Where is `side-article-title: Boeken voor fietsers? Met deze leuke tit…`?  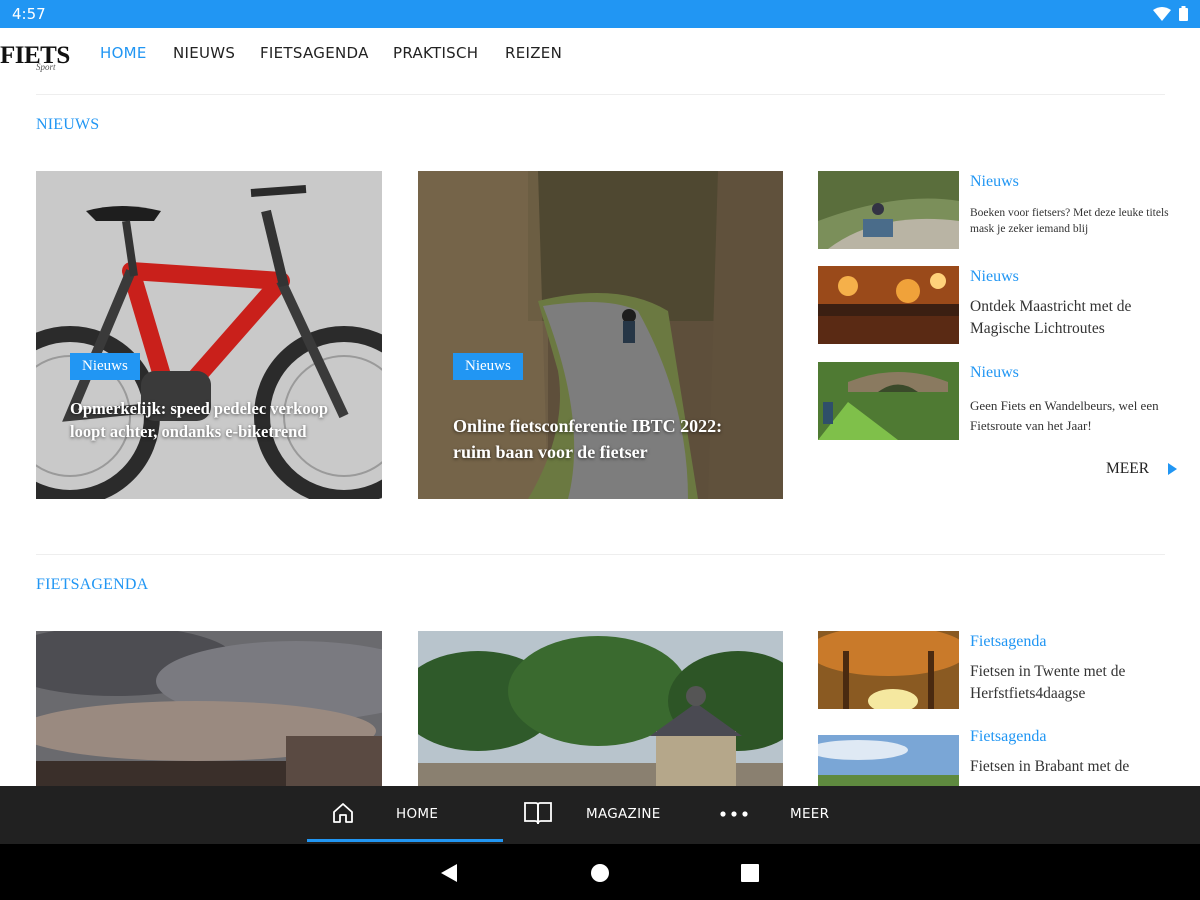 side-article-title: Boeken voor fietsers? Met deze leuke tit… is located at coordinates (1069, 221).